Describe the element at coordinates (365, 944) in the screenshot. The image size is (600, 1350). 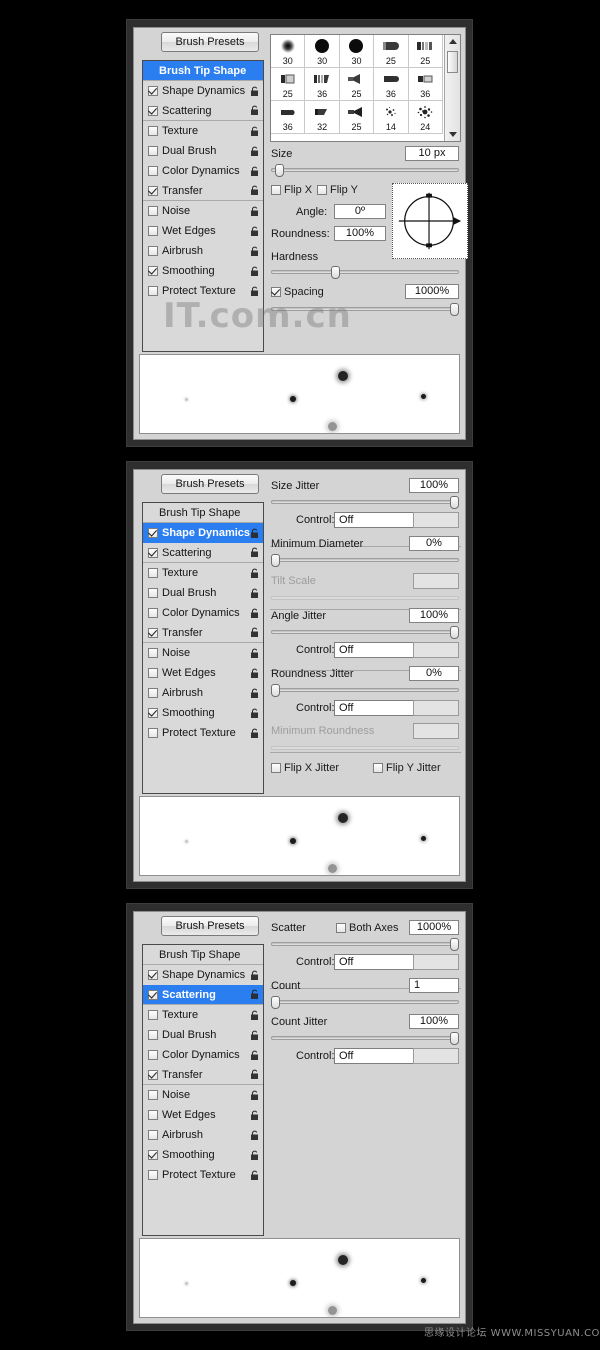
I see `scatter-slider` at that location.